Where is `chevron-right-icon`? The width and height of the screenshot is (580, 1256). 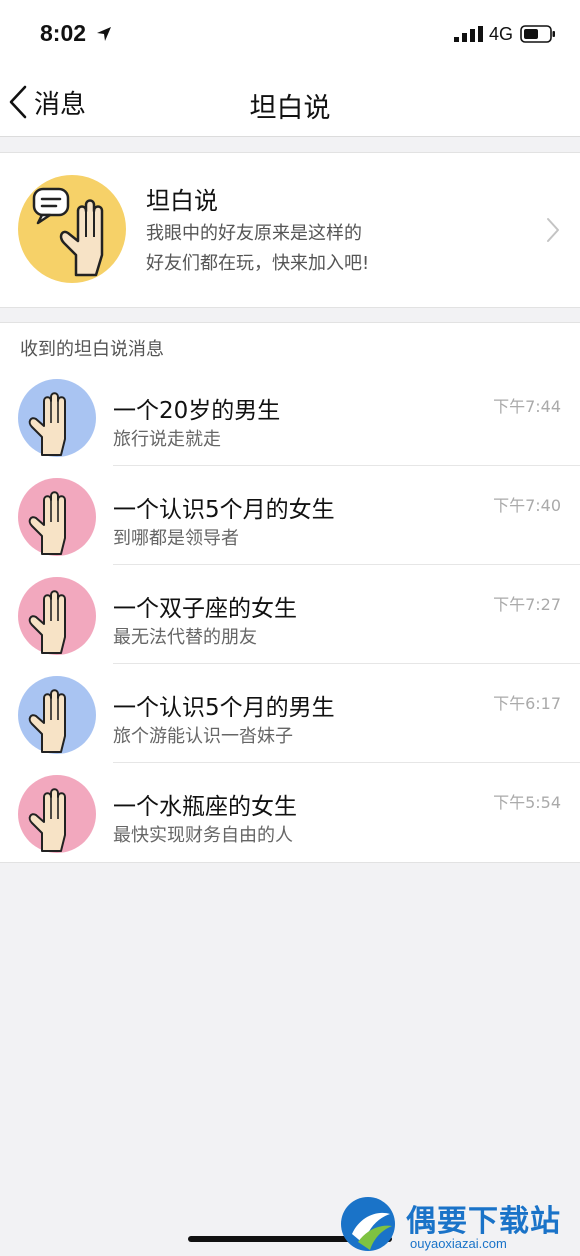
chevron-right-icon is located at coordinates (553, 230).